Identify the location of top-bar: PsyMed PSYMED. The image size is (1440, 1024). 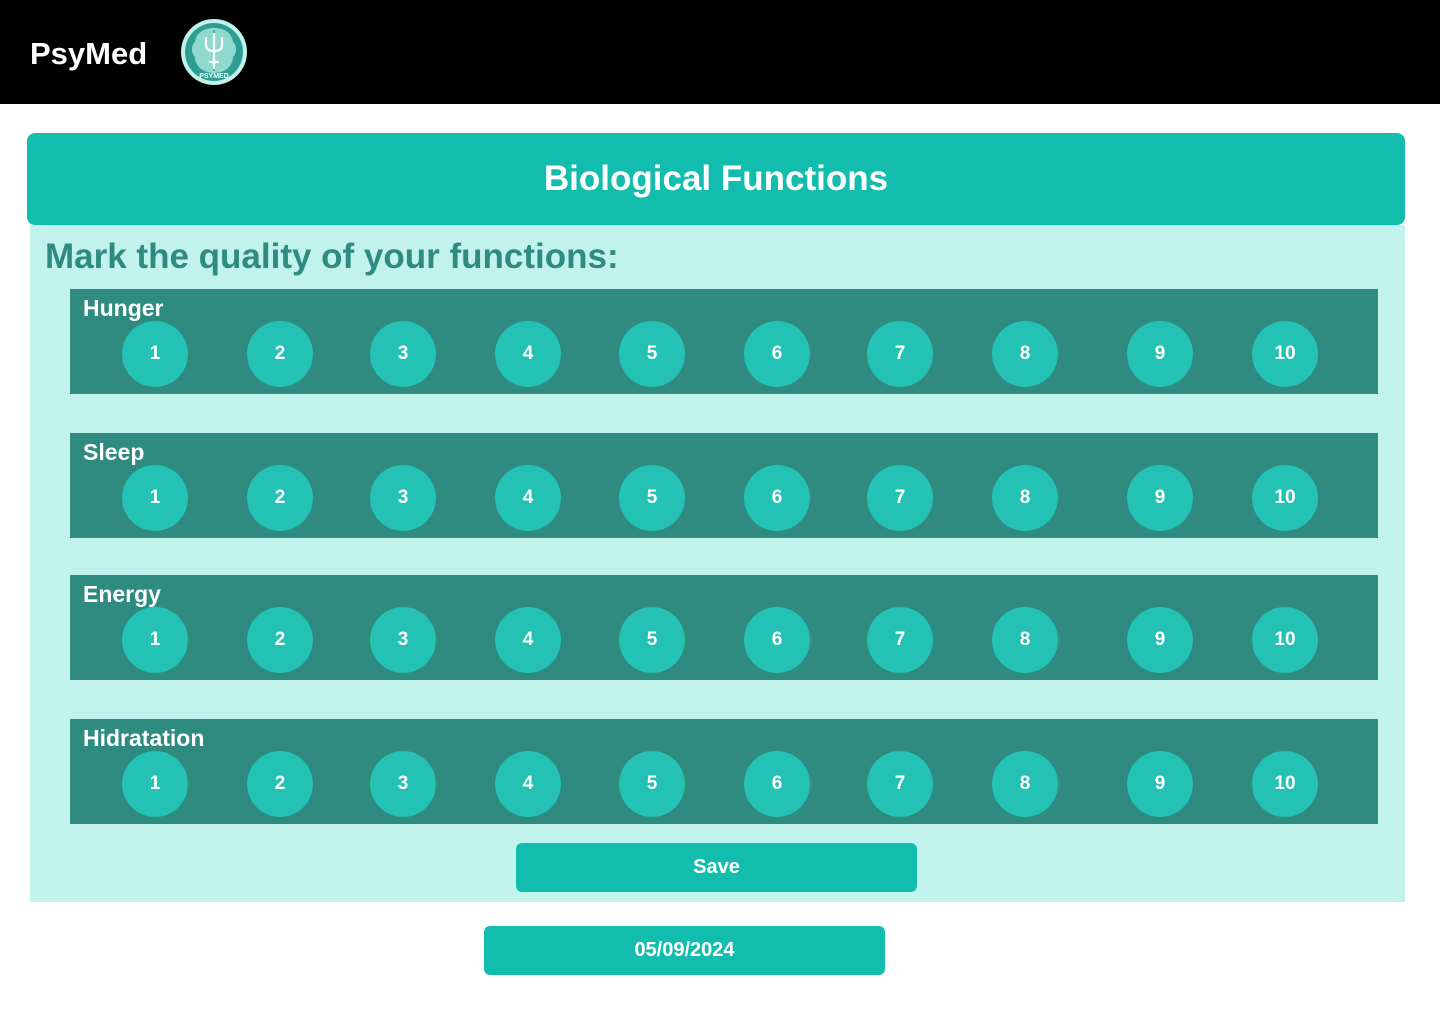
(720, 52).